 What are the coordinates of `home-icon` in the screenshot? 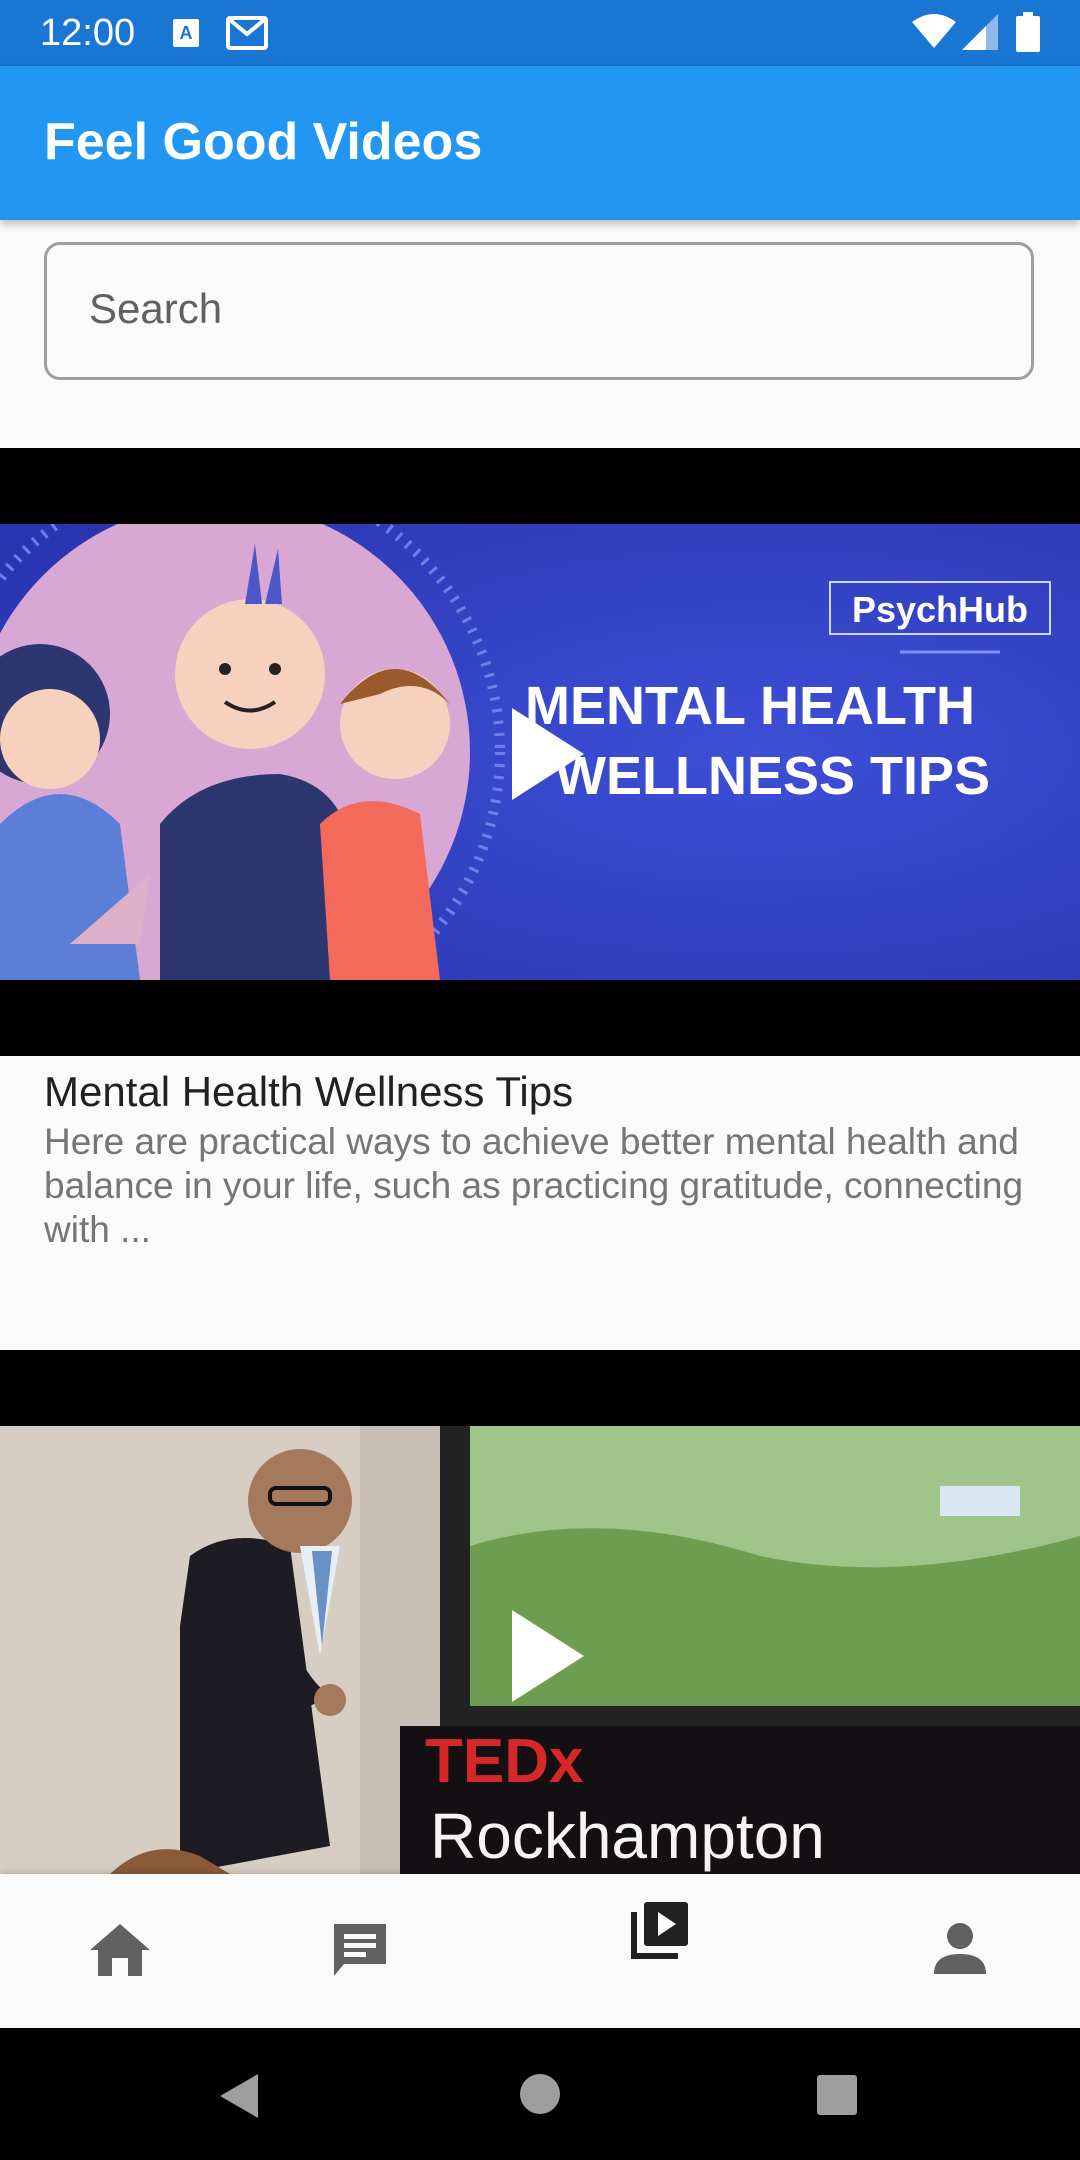 It's located at (120, 1952).